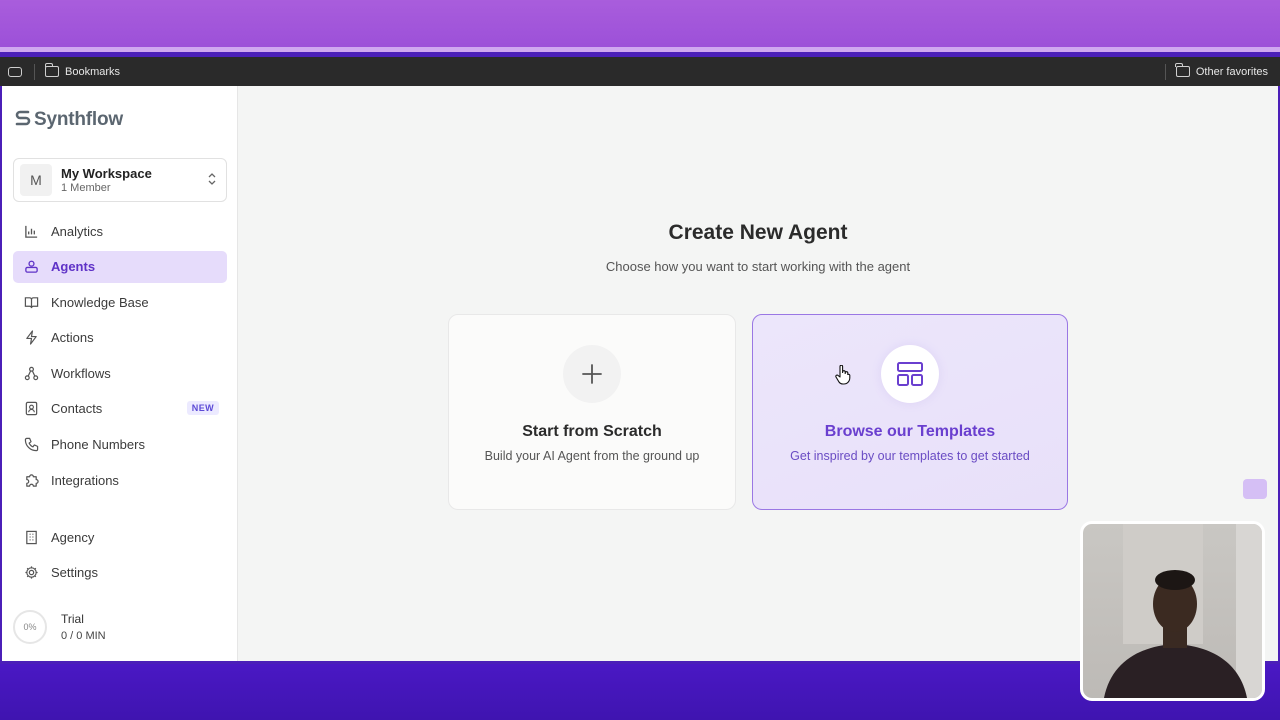 The height and width of the screenshot is (720, 1280). What do you see at coordinates (59, 627) in the screenshot?
I see `trial-usage: 0% Trial 0 / 0 MIN` at bounding box center [59, 627].